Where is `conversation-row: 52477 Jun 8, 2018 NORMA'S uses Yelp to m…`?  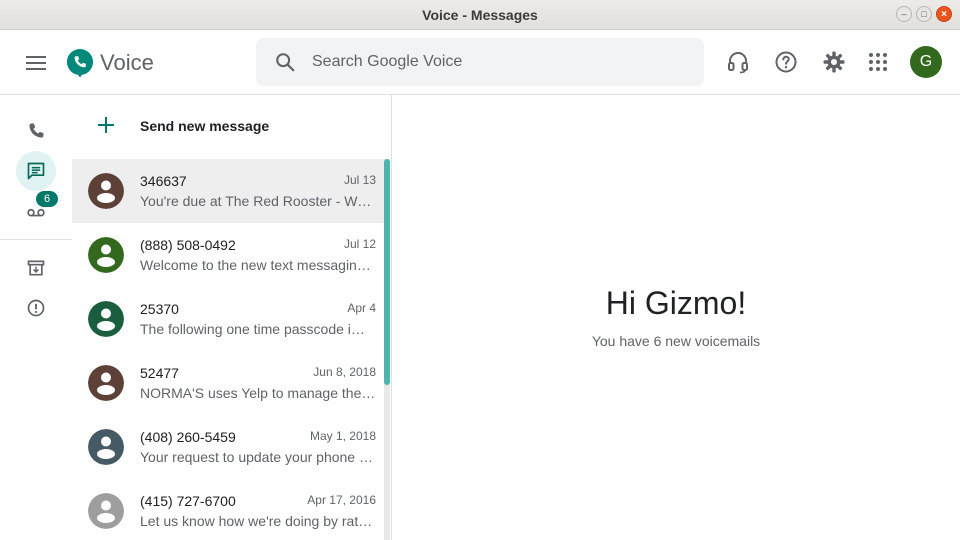
conversation-row: 52477 Jun 8, 2018 NORMA'S uses Yelp to m… is located at coordinates (228, 383).